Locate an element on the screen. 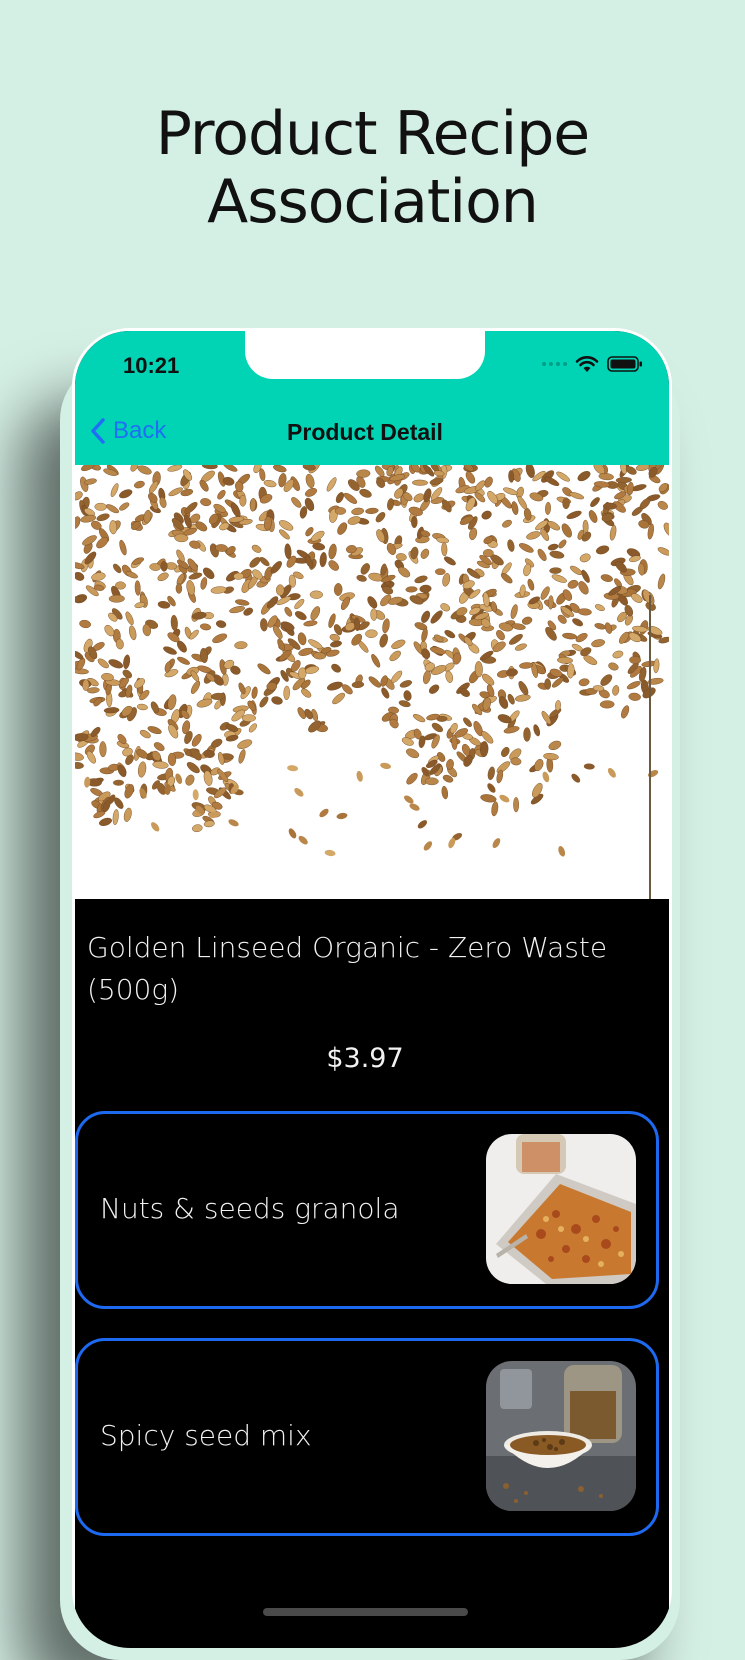 The width and height of the screenshot is (745, 1660). wifi-icon is located at coordinates (587, 364).